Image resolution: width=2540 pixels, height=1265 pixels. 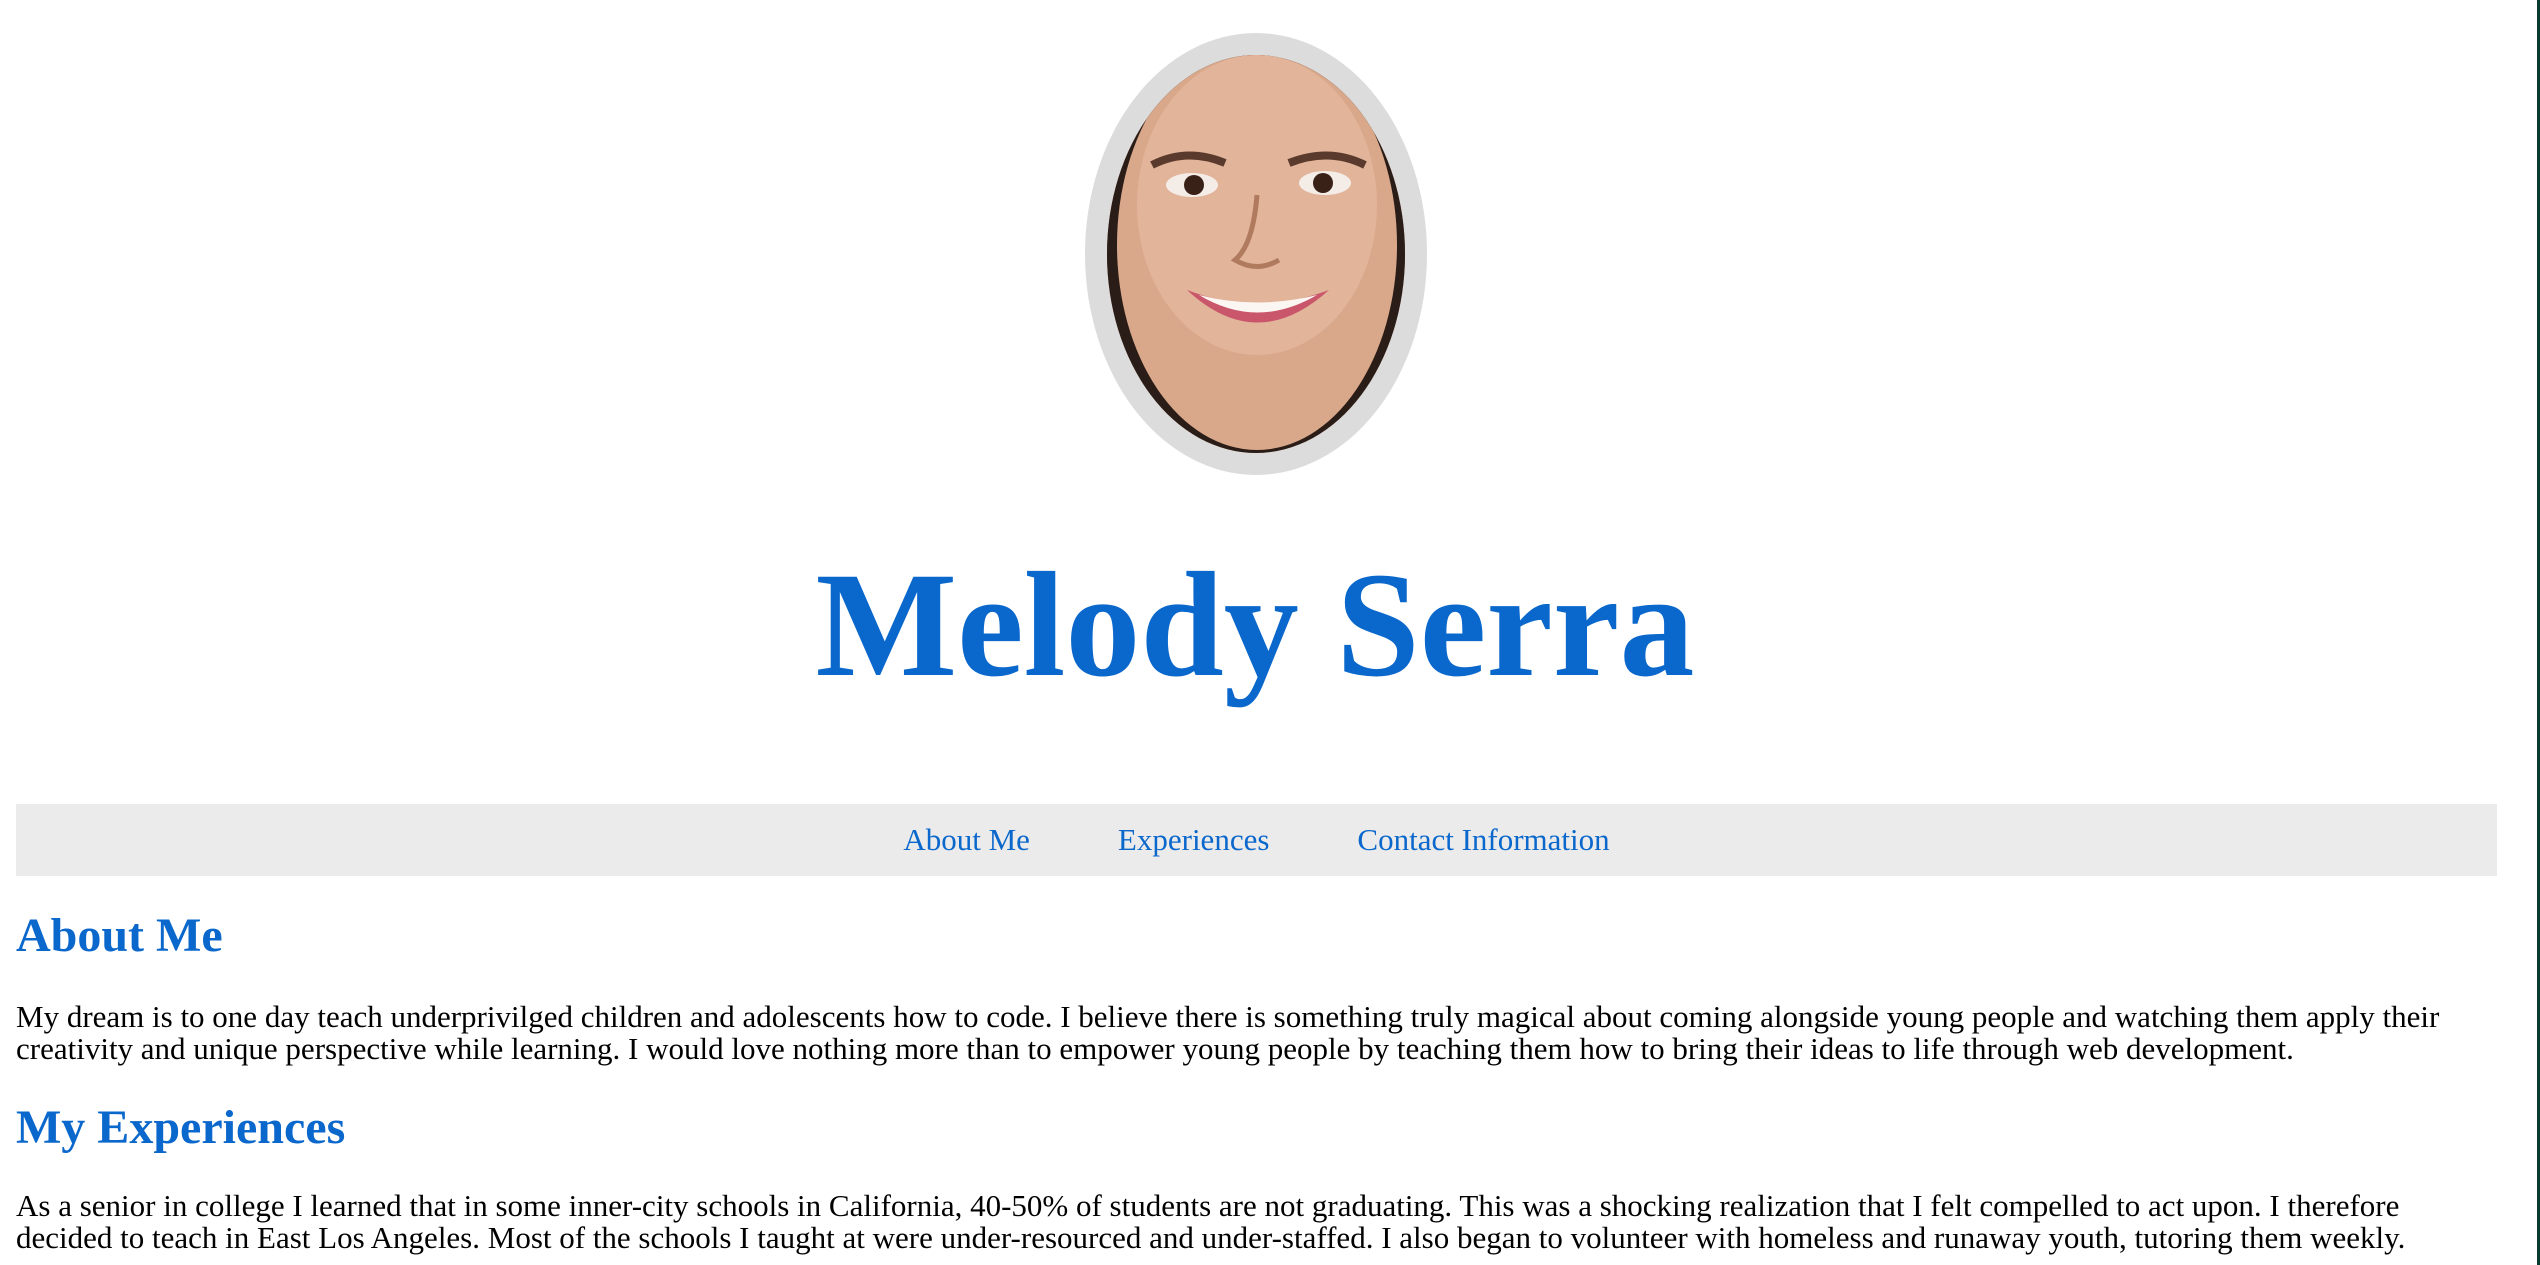 I want to click on portrait-icon, so click(x=1256, y=254).